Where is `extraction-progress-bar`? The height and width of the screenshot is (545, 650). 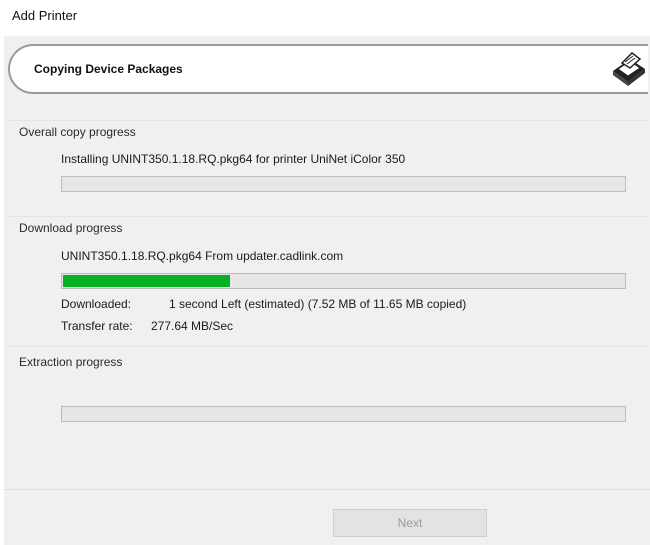
extraction-progress-bar is located at coordinates (343, 414).